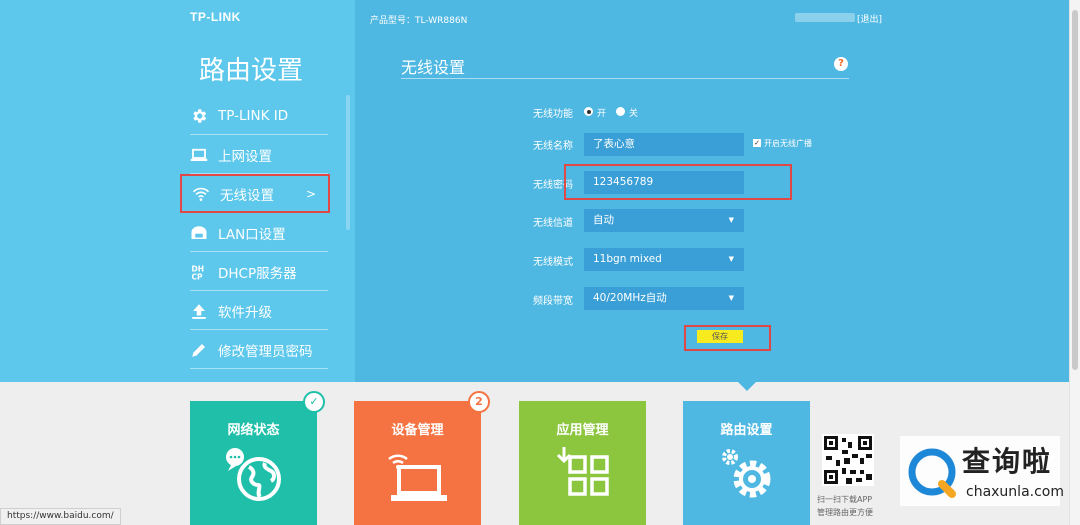 The height and width of the screenshot is (525, 1080). What do you see at coordinates (310, 193) in the screenshot?
I see `chevron-right-icon: >` at bounding box center [310, 193].